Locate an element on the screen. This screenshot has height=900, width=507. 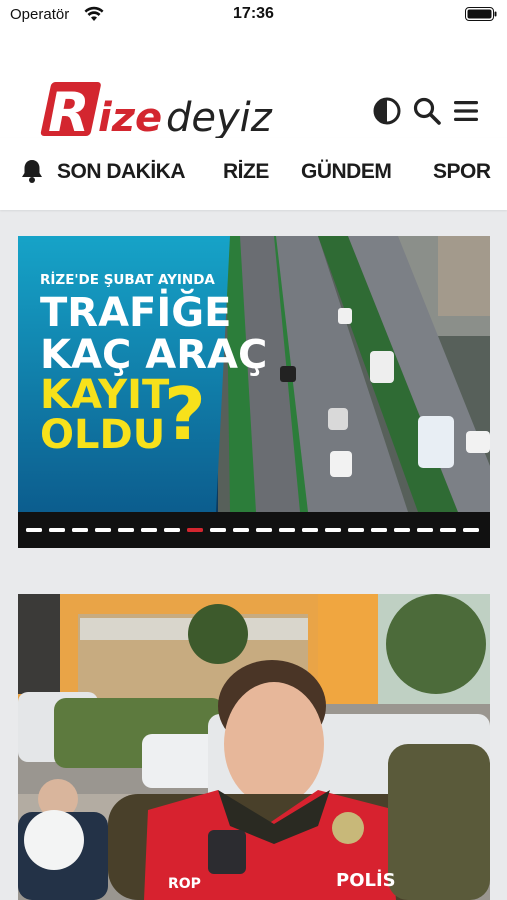
app-header: R ize deyiz is located at coordinates (253, 85).